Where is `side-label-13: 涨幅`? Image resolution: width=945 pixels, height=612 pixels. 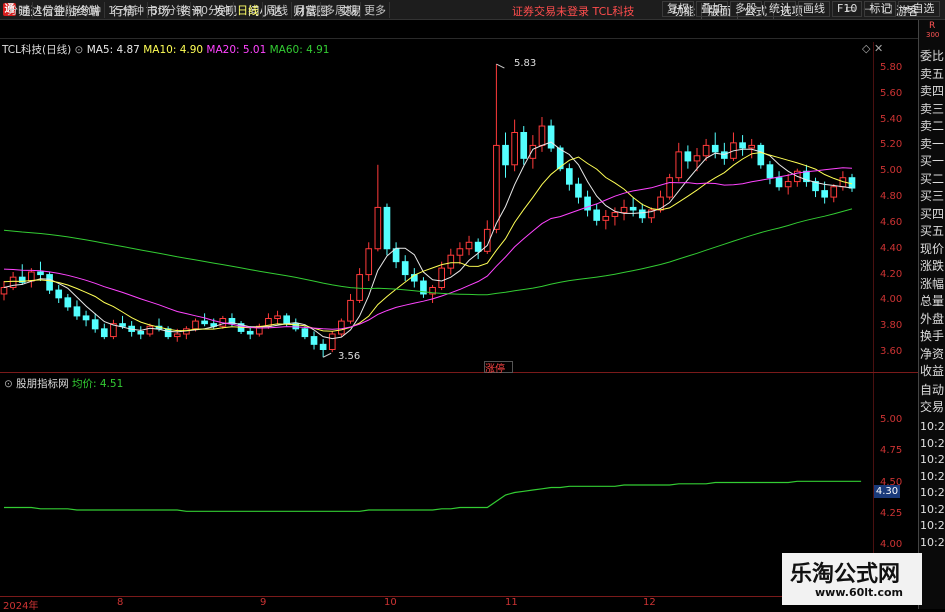
side-label-13: 涨幅 is located at coordinates (932, 283).